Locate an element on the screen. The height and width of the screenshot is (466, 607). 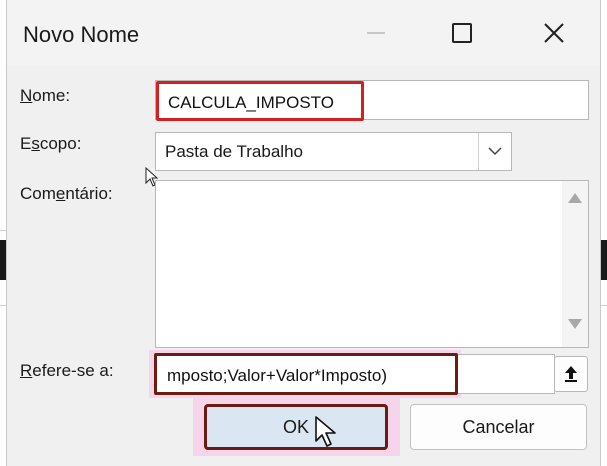
scope-dropdown: Pasta de Trabalho is located at coordinates (333, 151).